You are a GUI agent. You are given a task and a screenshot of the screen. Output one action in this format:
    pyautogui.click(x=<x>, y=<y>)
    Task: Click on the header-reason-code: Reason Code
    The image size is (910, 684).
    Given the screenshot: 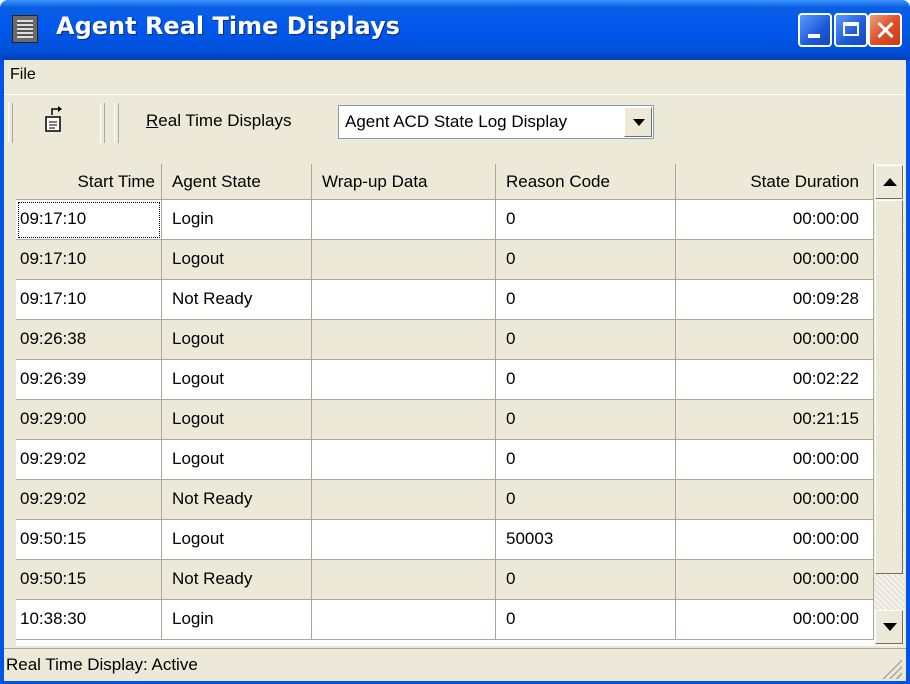 What is the action you would take?
    pyautogui.click(x=586, y=182)
    